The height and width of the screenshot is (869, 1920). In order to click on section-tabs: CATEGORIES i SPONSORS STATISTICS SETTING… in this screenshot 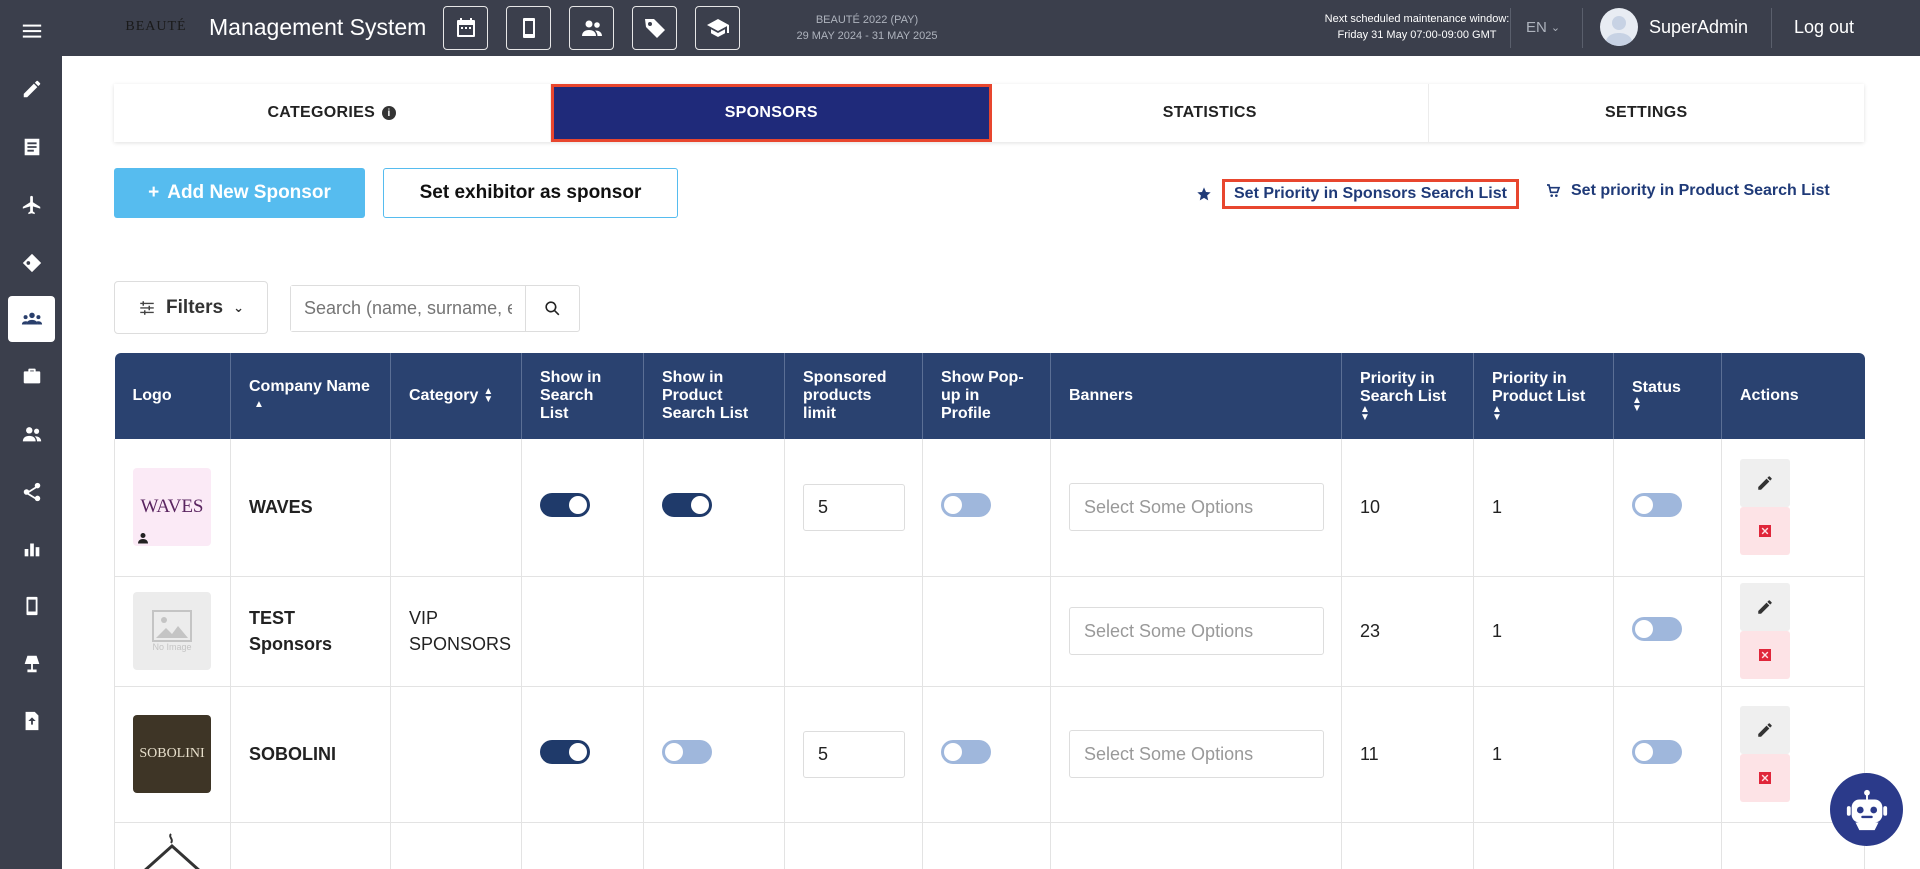, I will do `click(989, 113)`.